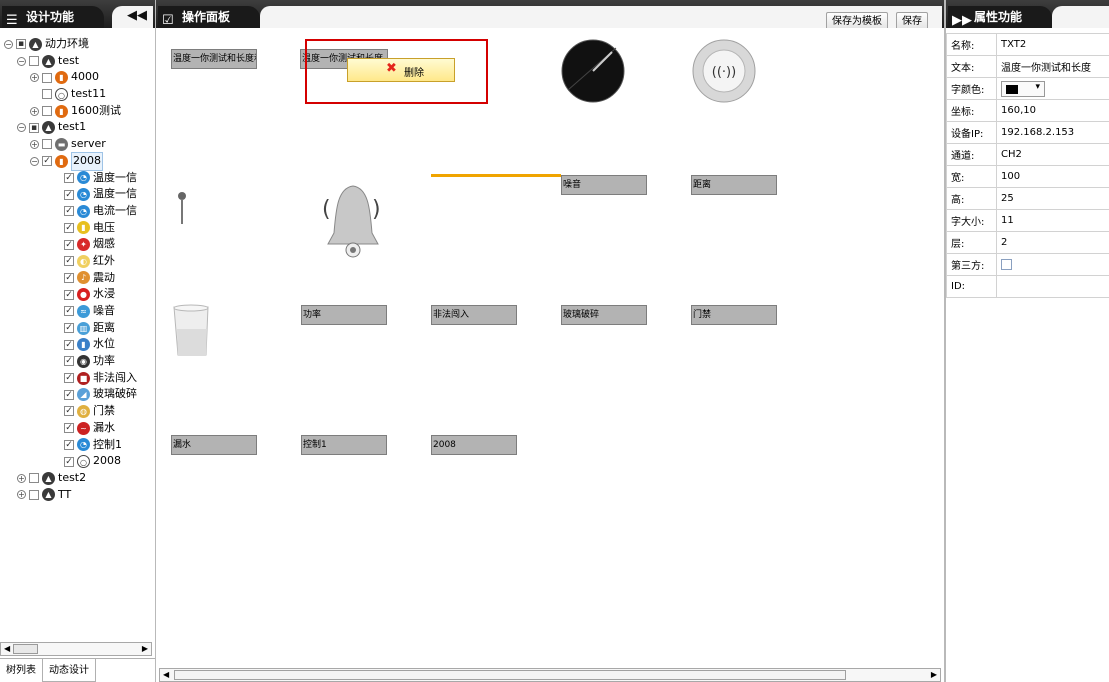  What do you see at coordinates (79, 77) in the screenshot?
I see `tree-node: + ▮ 4000` at bounding box center [79, 77].